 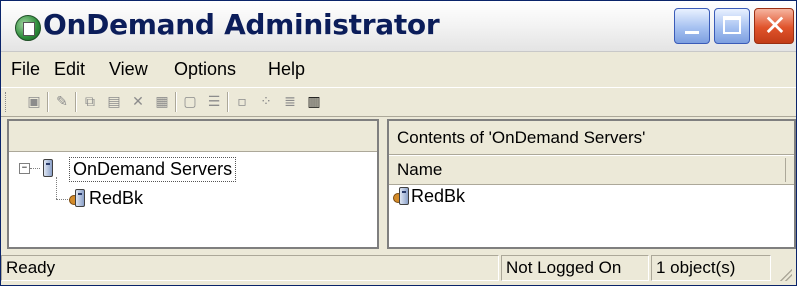 What do you see at coordinates (116, 198) in the screenshot?
I see `tree-item-redbk: RedBk` at bounding box center [116, 198].